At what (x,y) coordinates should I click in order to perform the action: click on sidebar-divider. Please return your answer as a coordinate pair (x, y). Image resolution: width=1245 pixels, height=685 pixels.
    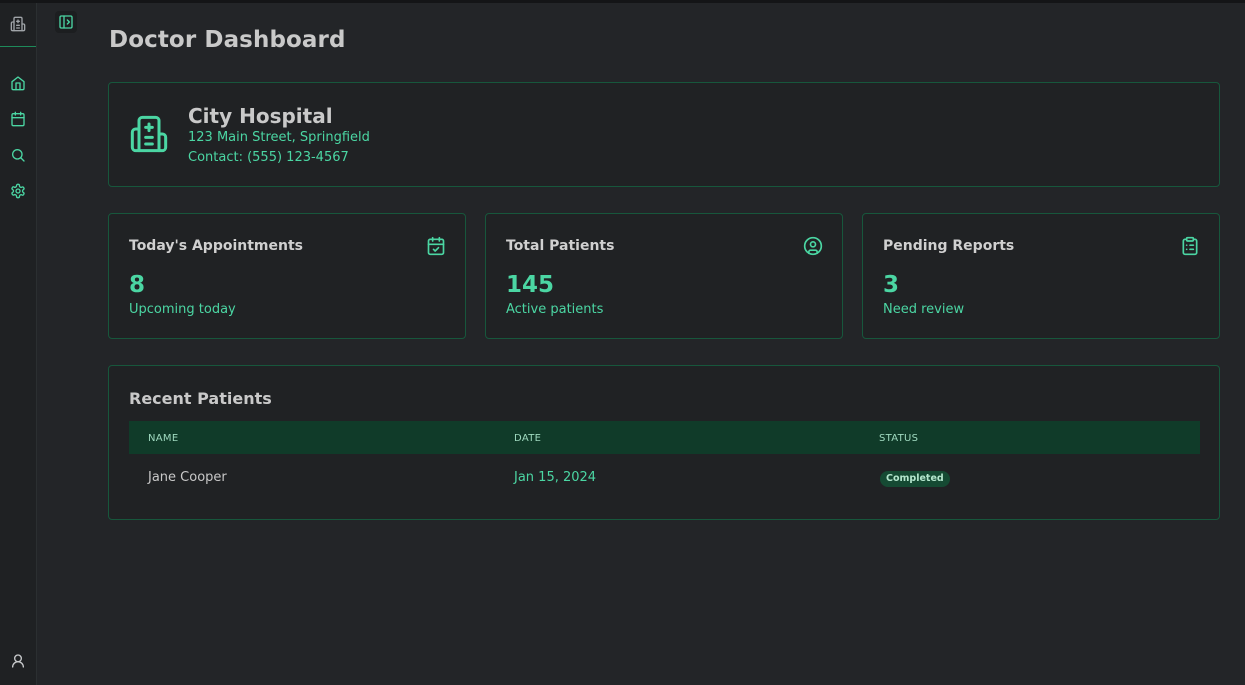
    Looking at the image, I should click on (18, 46).